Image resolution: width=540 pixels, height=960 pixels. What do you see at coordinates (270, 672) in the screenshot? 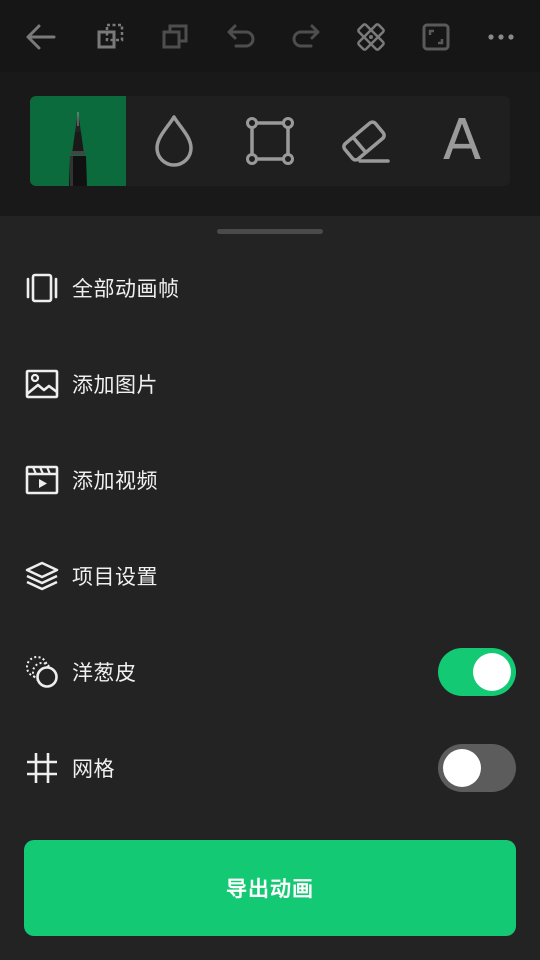
I see `menu-item-onion-skin: 洋葱皮` at bounding box center [270, 672].